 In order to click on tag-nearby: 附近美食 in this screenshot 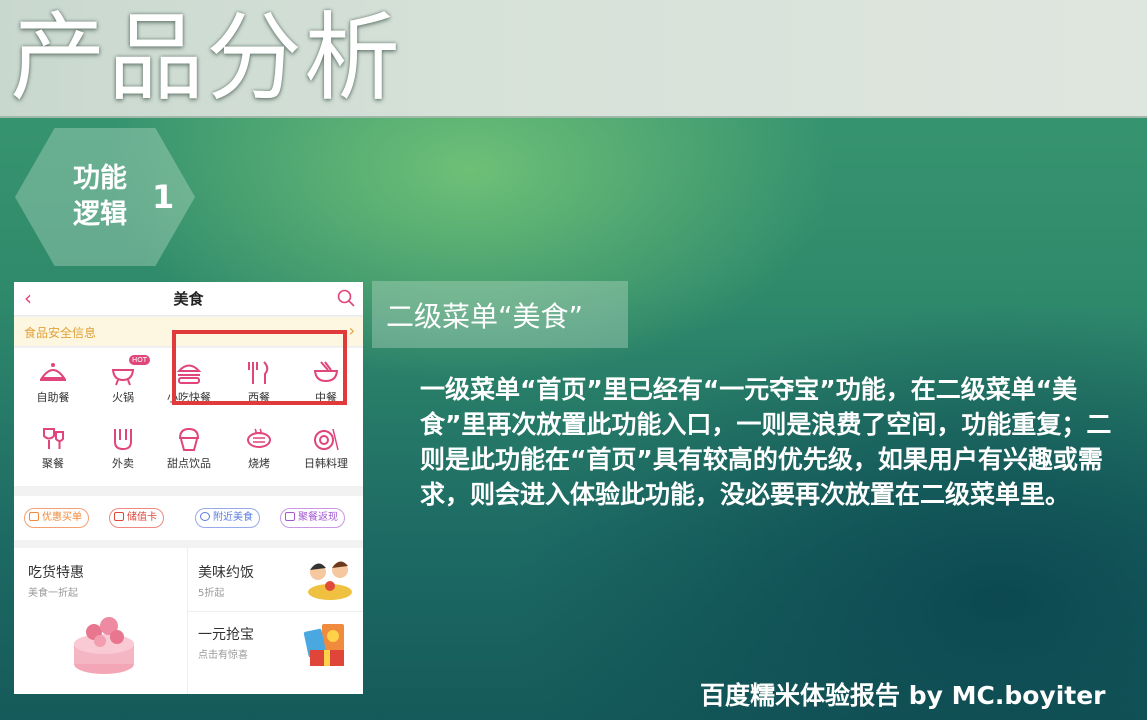, I will do `click(227, 518)`.